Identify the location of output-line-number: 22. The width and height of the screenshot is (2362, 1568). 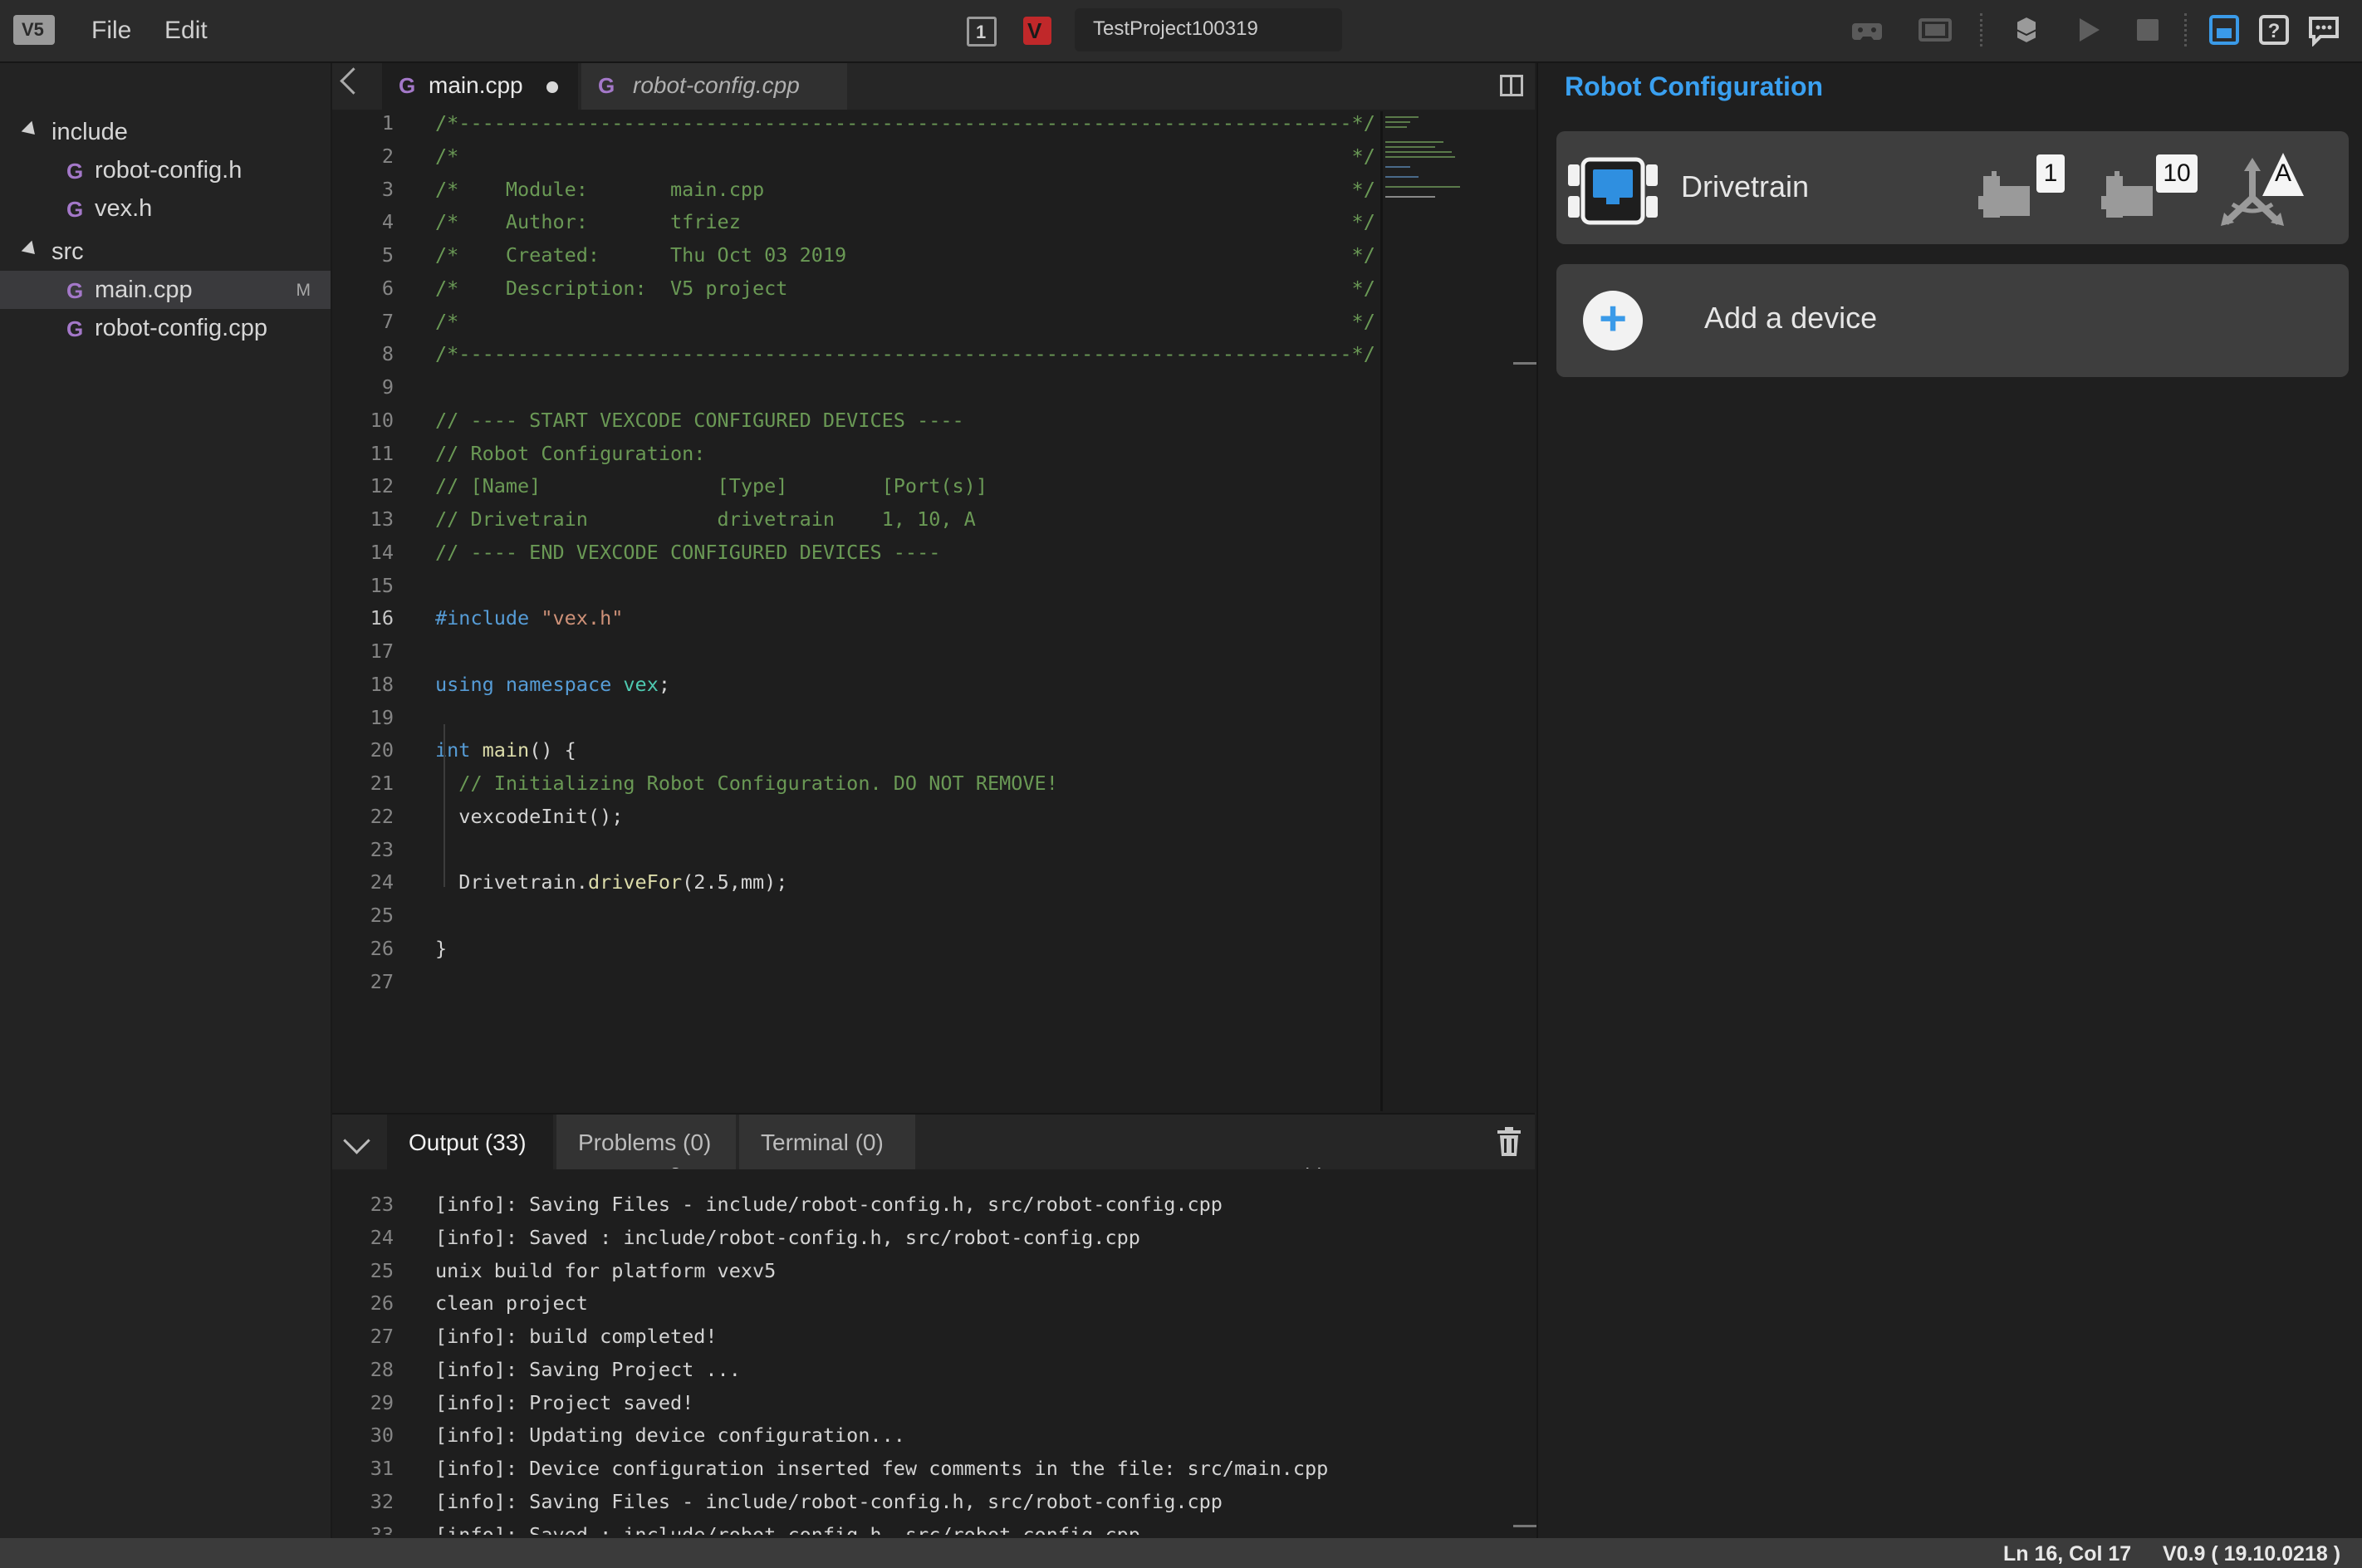
(363, 1168).